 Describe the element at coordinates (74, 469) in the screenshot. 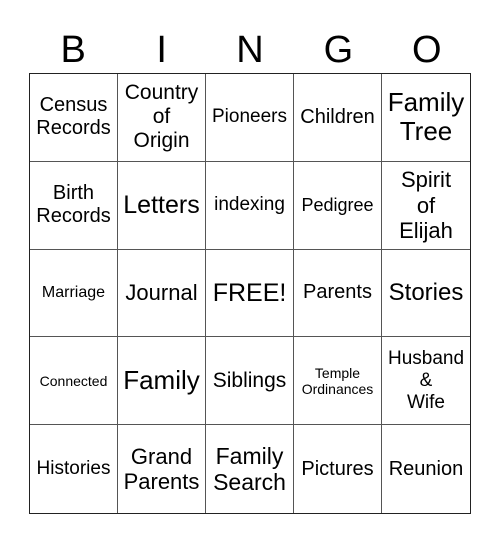

I see `bingo-cell: Histories` at that location.